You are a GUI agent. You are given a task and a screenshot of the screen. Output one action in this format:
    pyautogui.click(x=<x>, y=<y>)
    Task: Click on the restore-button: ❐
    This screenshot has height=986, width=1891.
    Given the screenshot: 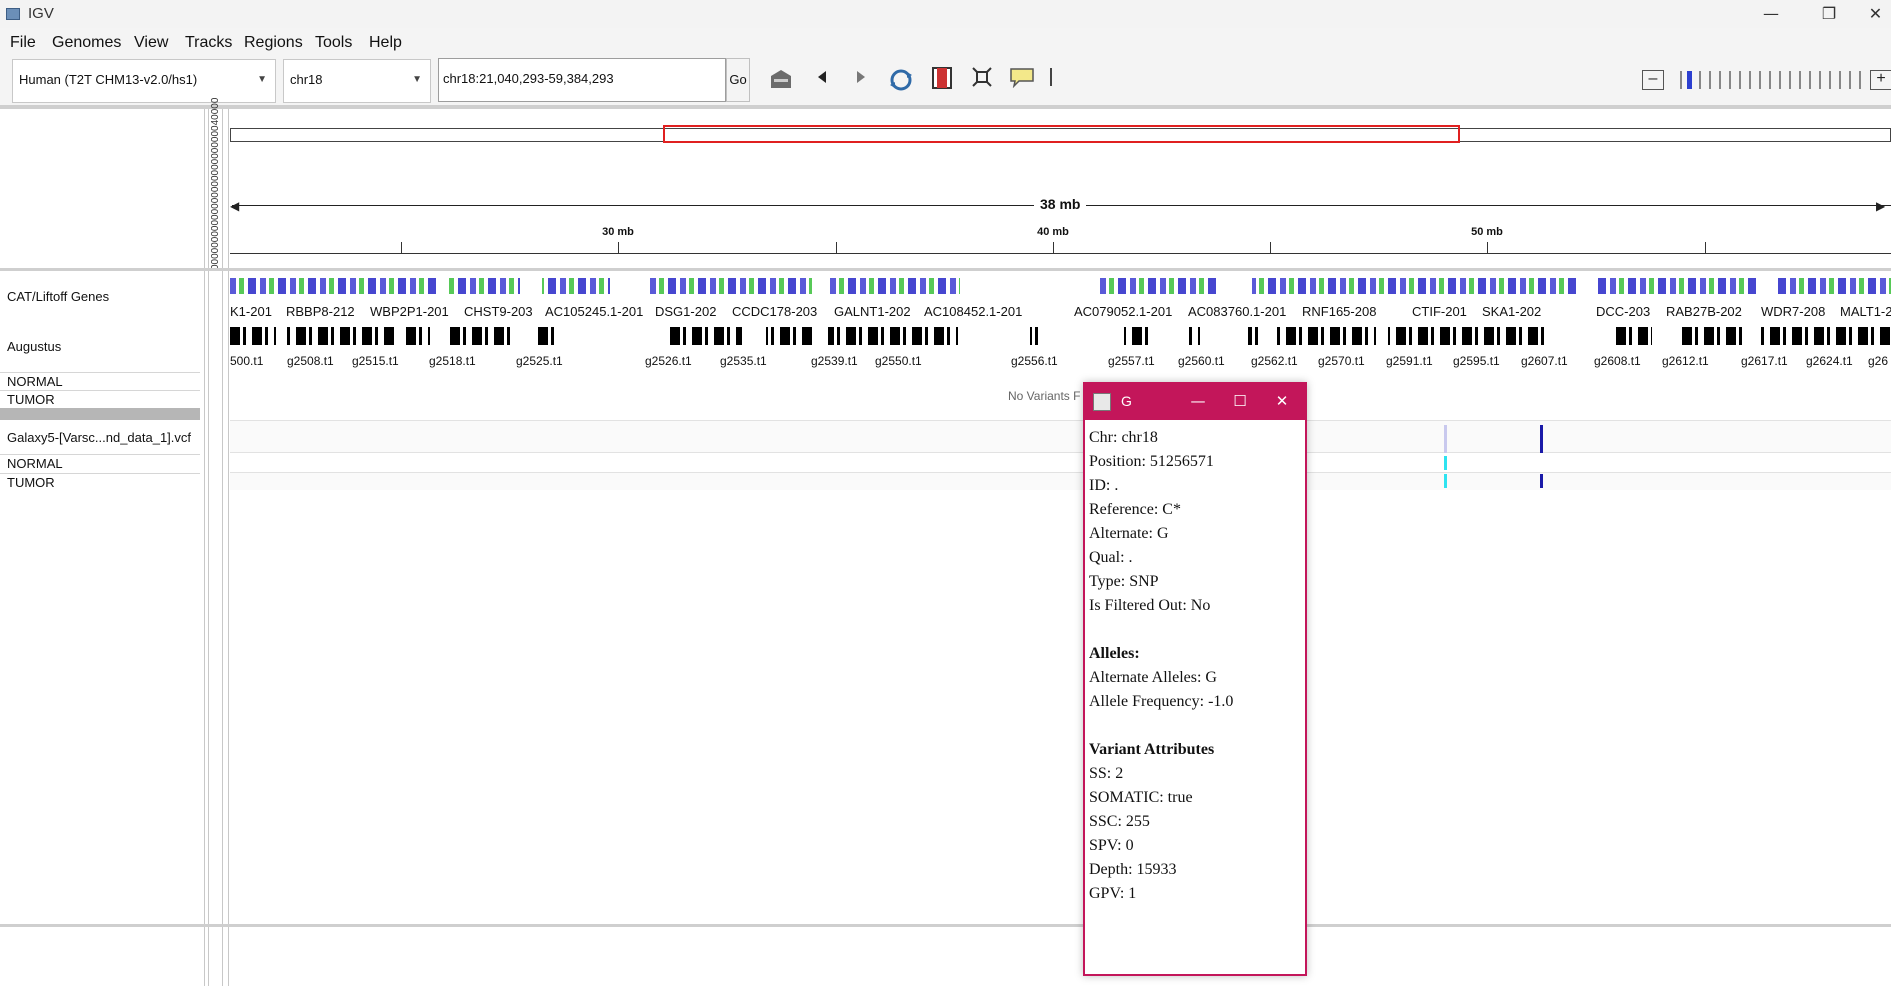 What is the action you would take?
    pyautogui.click(x=1829, y=14)
    